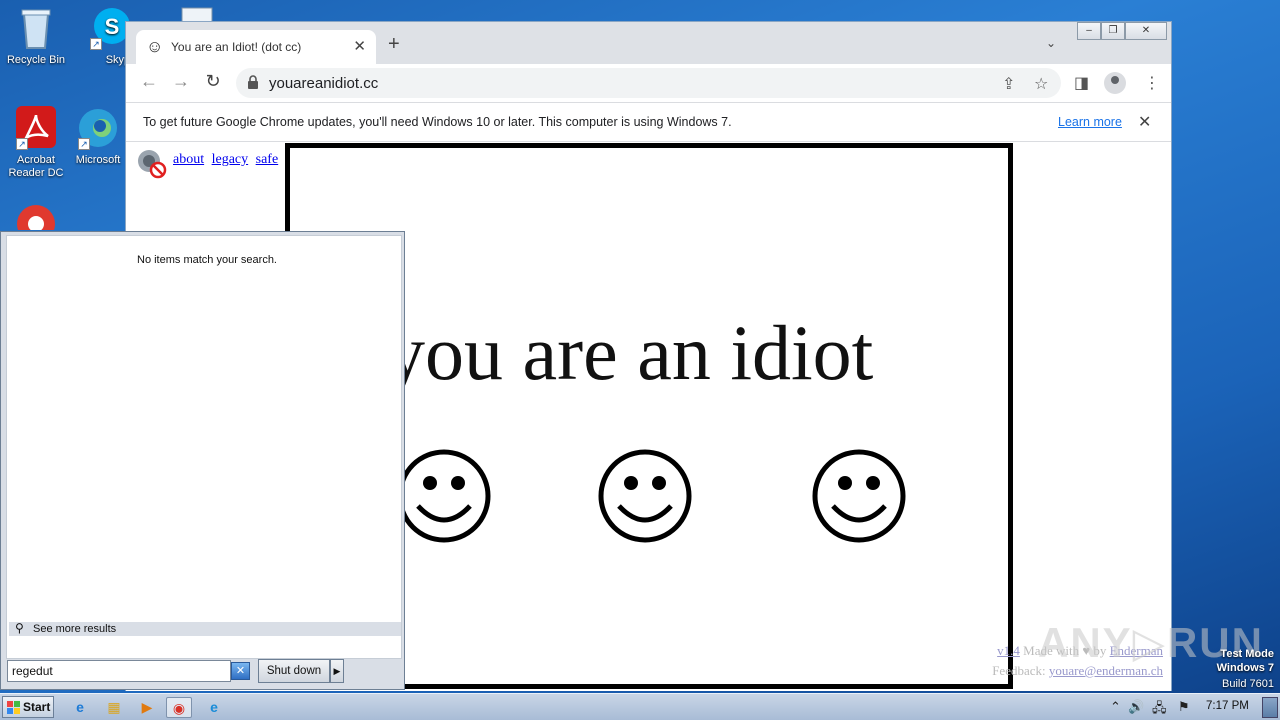  I want to click on desktop-icon-chrome-partial, so click(36, 216).